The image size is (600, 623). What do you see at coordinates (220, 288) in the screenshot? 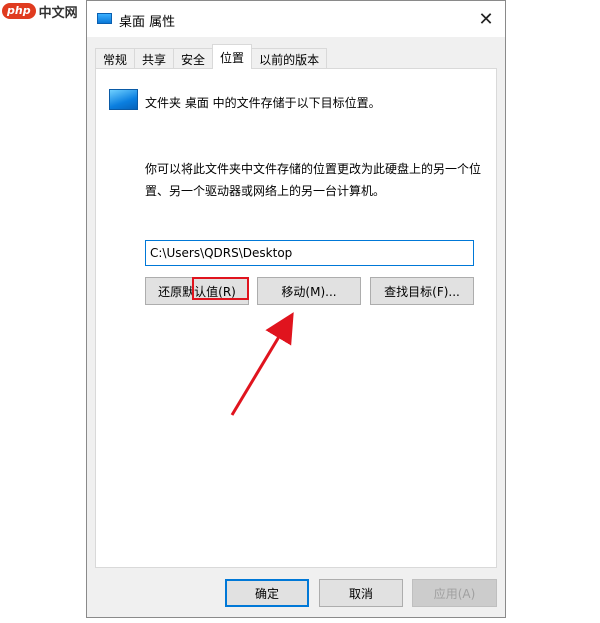
I see `move-button-highlight-box` at bounding box center [220, 288].